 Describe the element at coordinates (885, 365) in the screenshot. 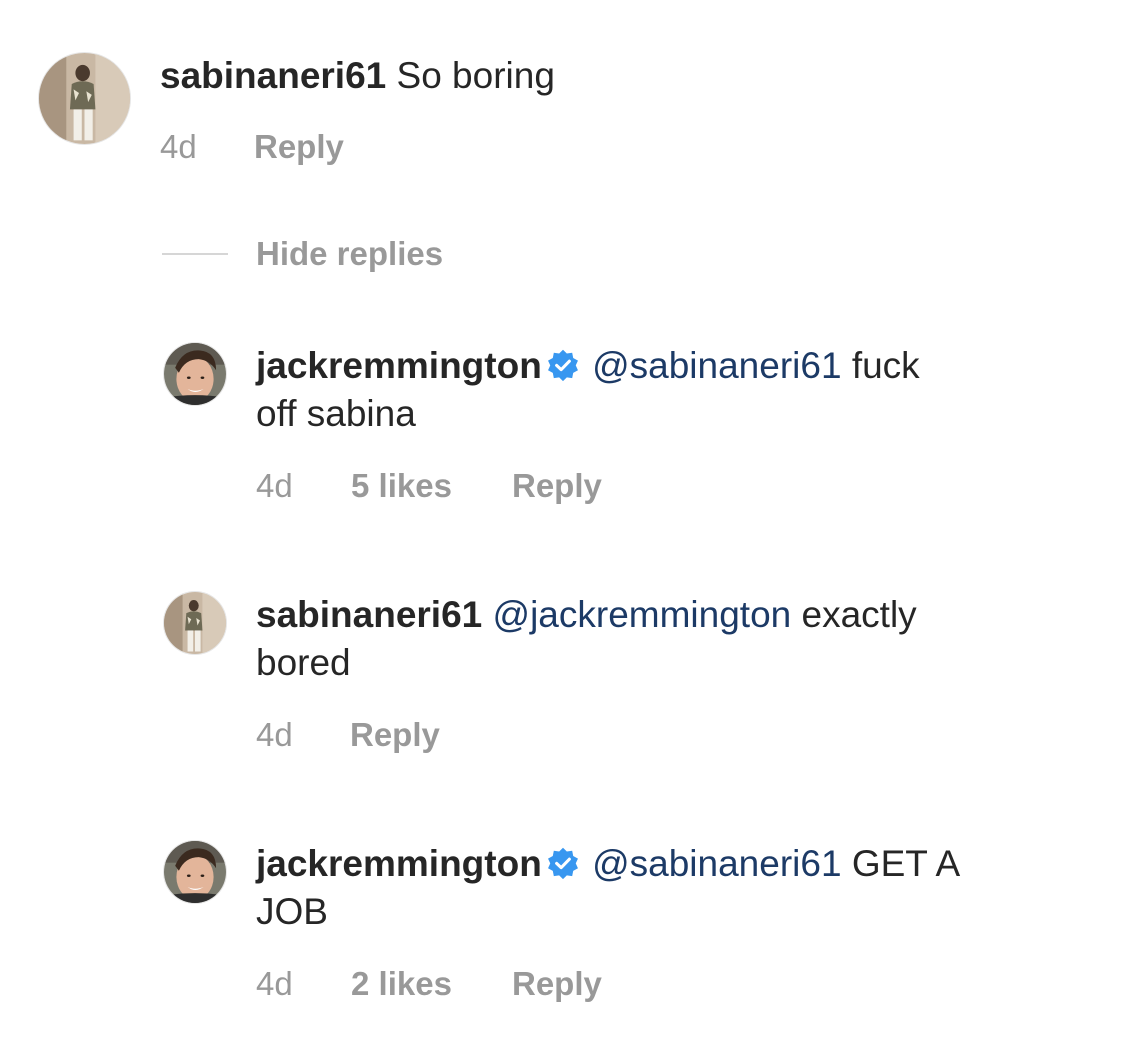

I see `comment-text: fuck` at that location.